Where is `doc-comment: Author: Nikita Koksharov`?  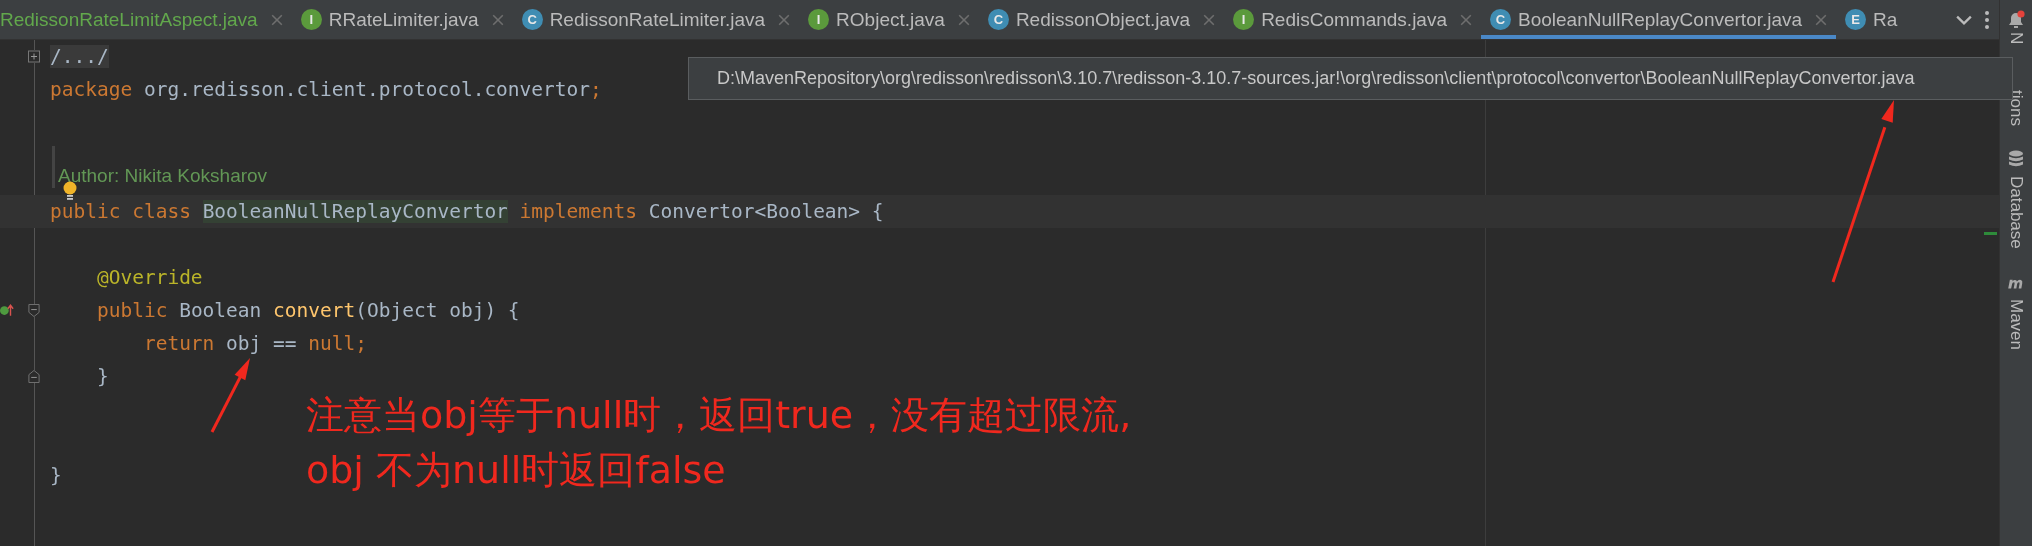 doc-comment: Author: Nikita Koksharov is located at coordinates (163, 176).